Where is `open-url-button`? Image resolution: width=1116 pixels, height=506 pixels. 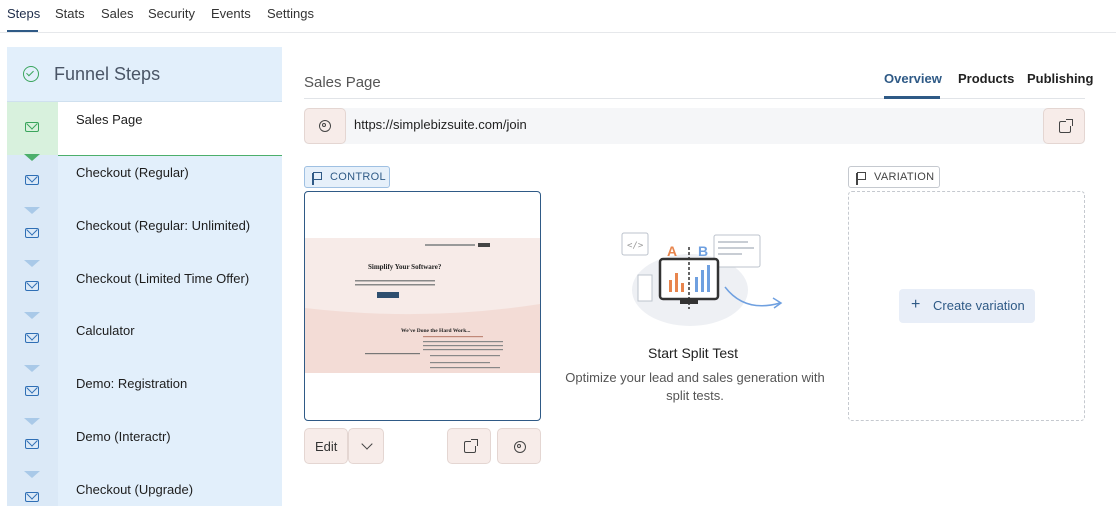 open-url-button is located at coordinates (1064, 126).